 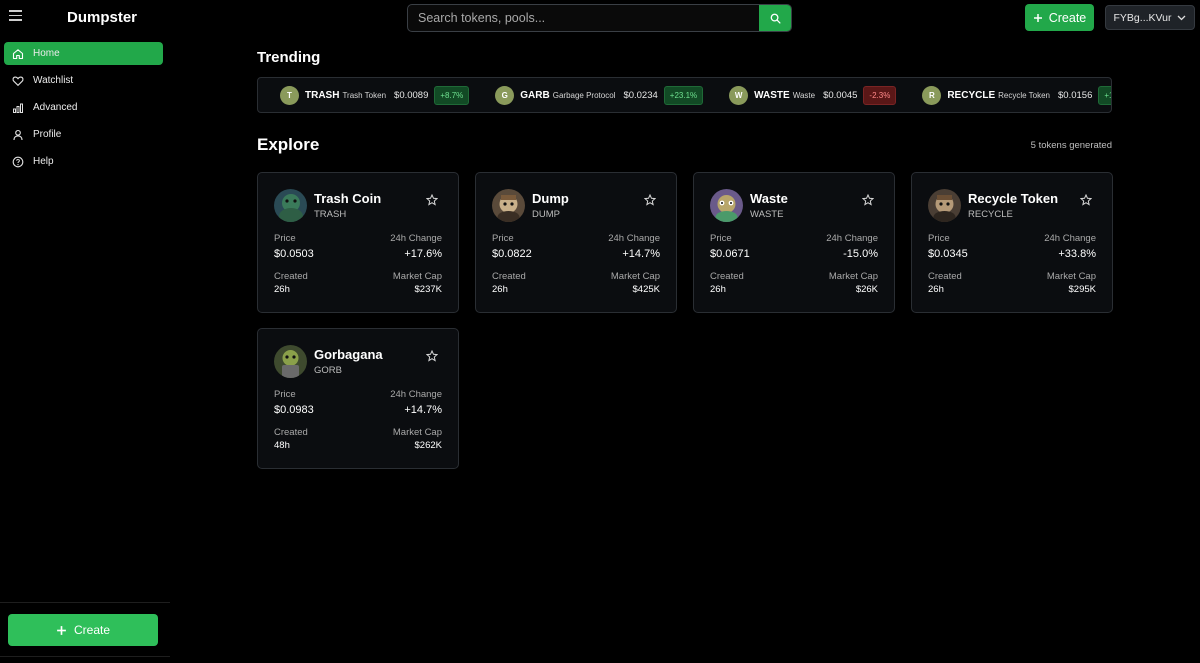 I want to click on chevron-down-icon, so click(x=1182, y=17).